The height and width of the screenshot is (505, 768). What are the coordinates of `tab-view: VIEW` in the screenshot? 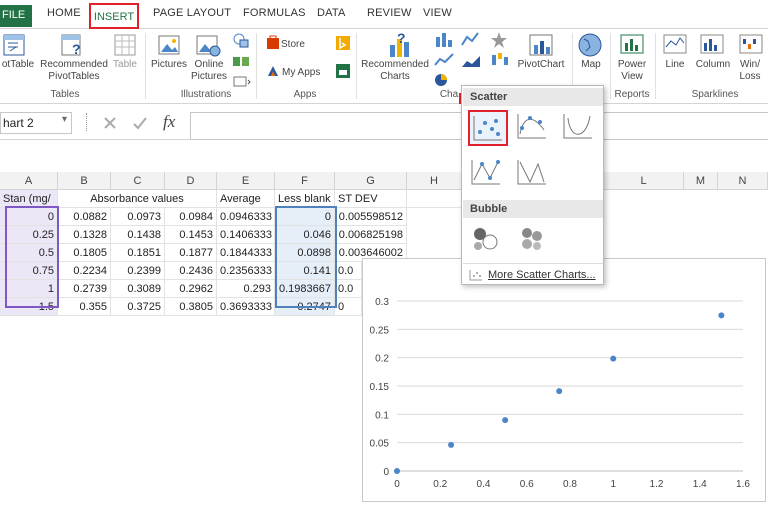 It's located at (437, 16).